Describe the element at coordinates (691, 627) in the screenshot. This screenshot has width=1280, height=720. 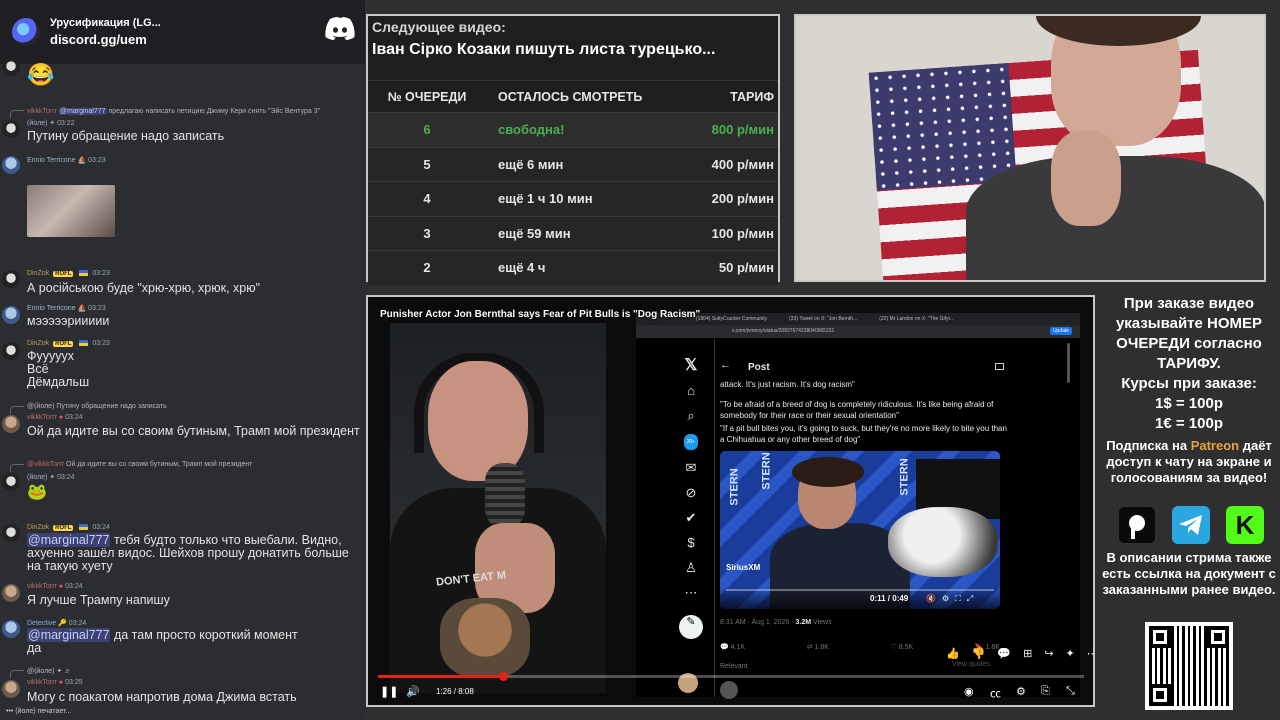
I see `compose-icon: ✎` at that location.